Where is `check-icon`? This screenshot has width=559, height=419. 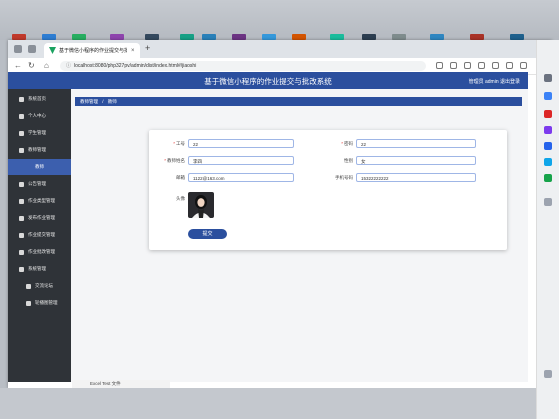
check-icon is located at coordinates (21, 252).